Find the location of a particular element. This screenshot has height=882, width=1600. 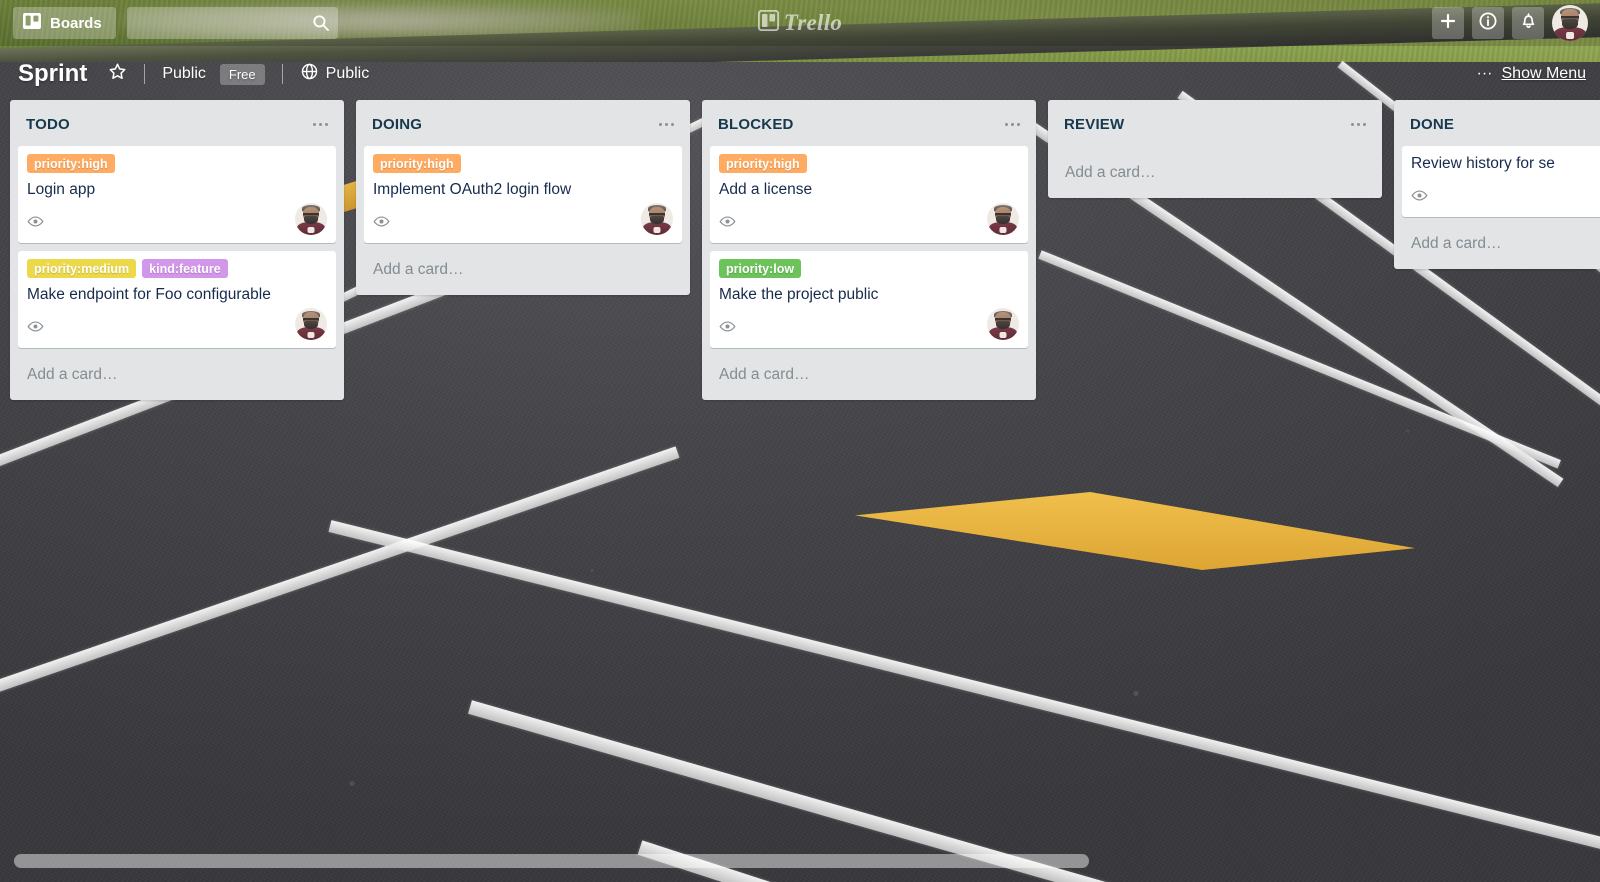

card-title: Make the project public is located at coordinates (799, 295).